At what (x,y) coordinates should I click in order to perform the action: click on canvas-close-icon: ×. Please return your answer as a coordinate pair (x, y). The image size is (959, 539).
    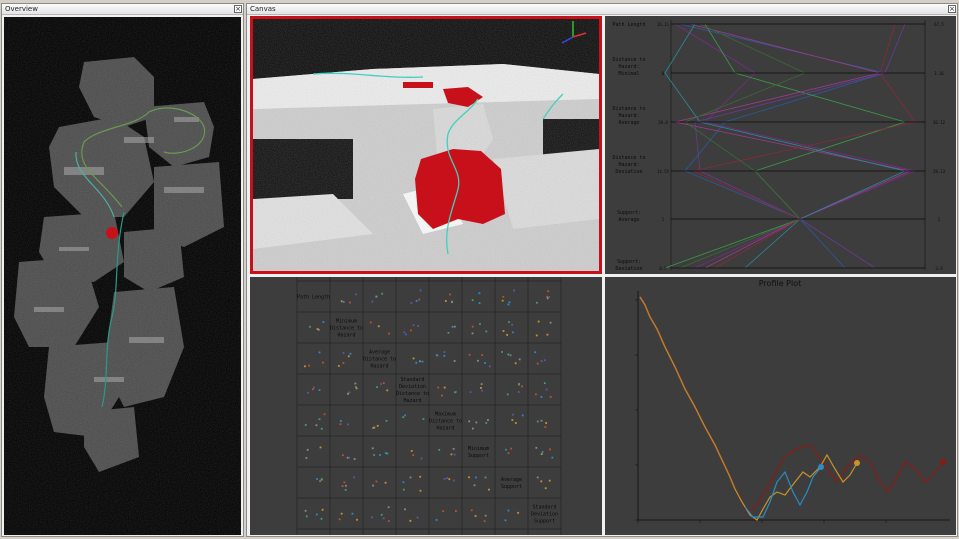
    Looking at the image, I should click on (952, 9).